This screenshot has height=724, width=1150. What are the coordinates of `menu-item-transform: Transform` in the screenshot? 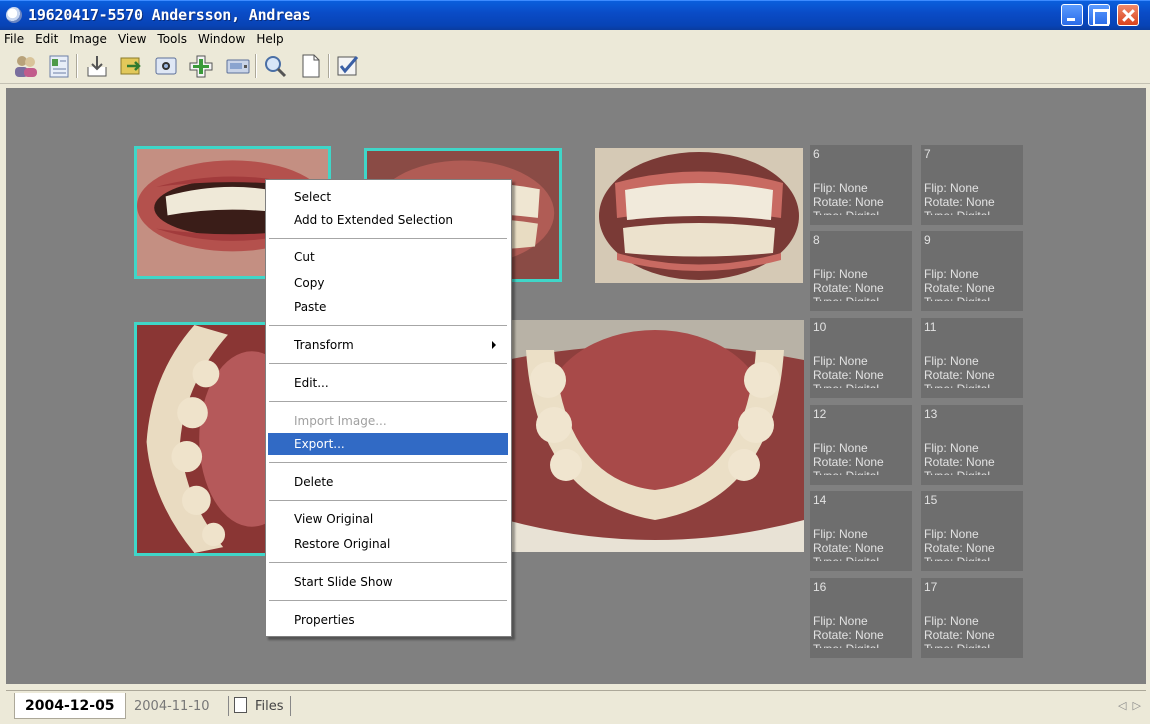 It's located at (388, 345).